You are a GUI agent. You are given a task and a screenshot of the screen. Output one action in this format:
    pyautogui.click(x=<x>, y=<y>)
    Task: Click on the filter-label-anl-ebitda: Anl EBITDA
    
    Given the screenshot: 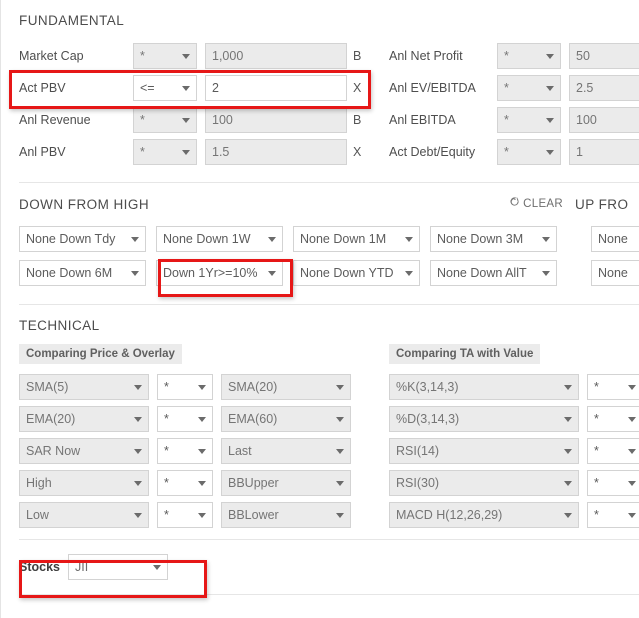 What is the action you would take?
    pyautogui.click(x=422, y=119)
    